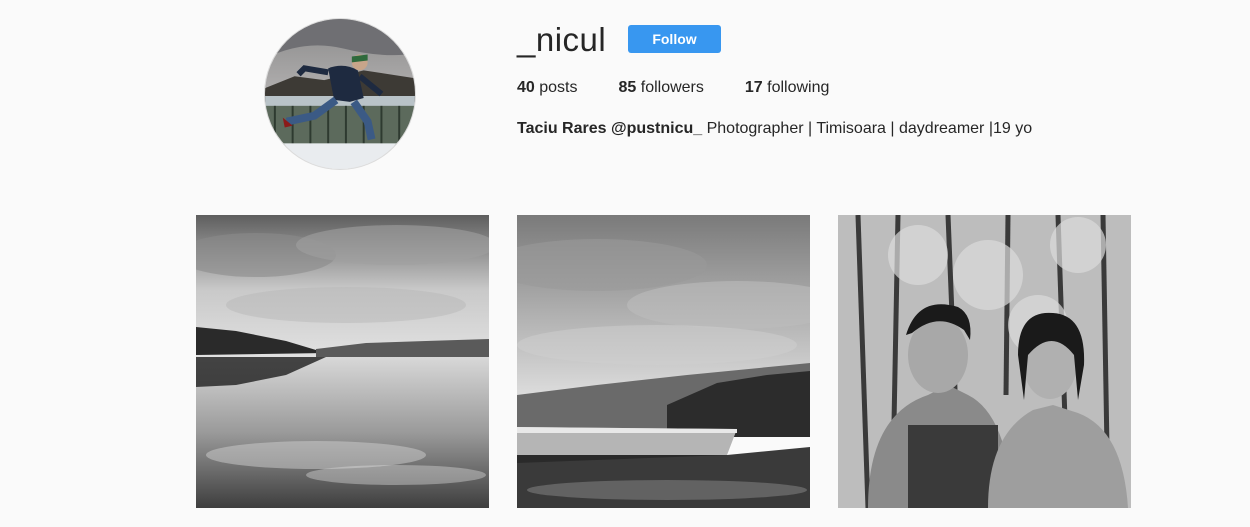  What do you see at coordinates (562, 39) in the screenshot?
I see `profile-username: _nicul` at bounding box center [562, 39].